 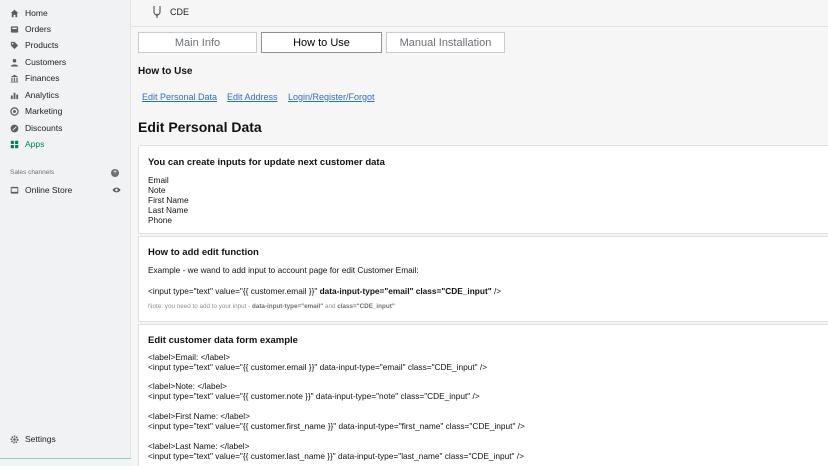 I want to click on code-part: />, so click(x=496, y=291).